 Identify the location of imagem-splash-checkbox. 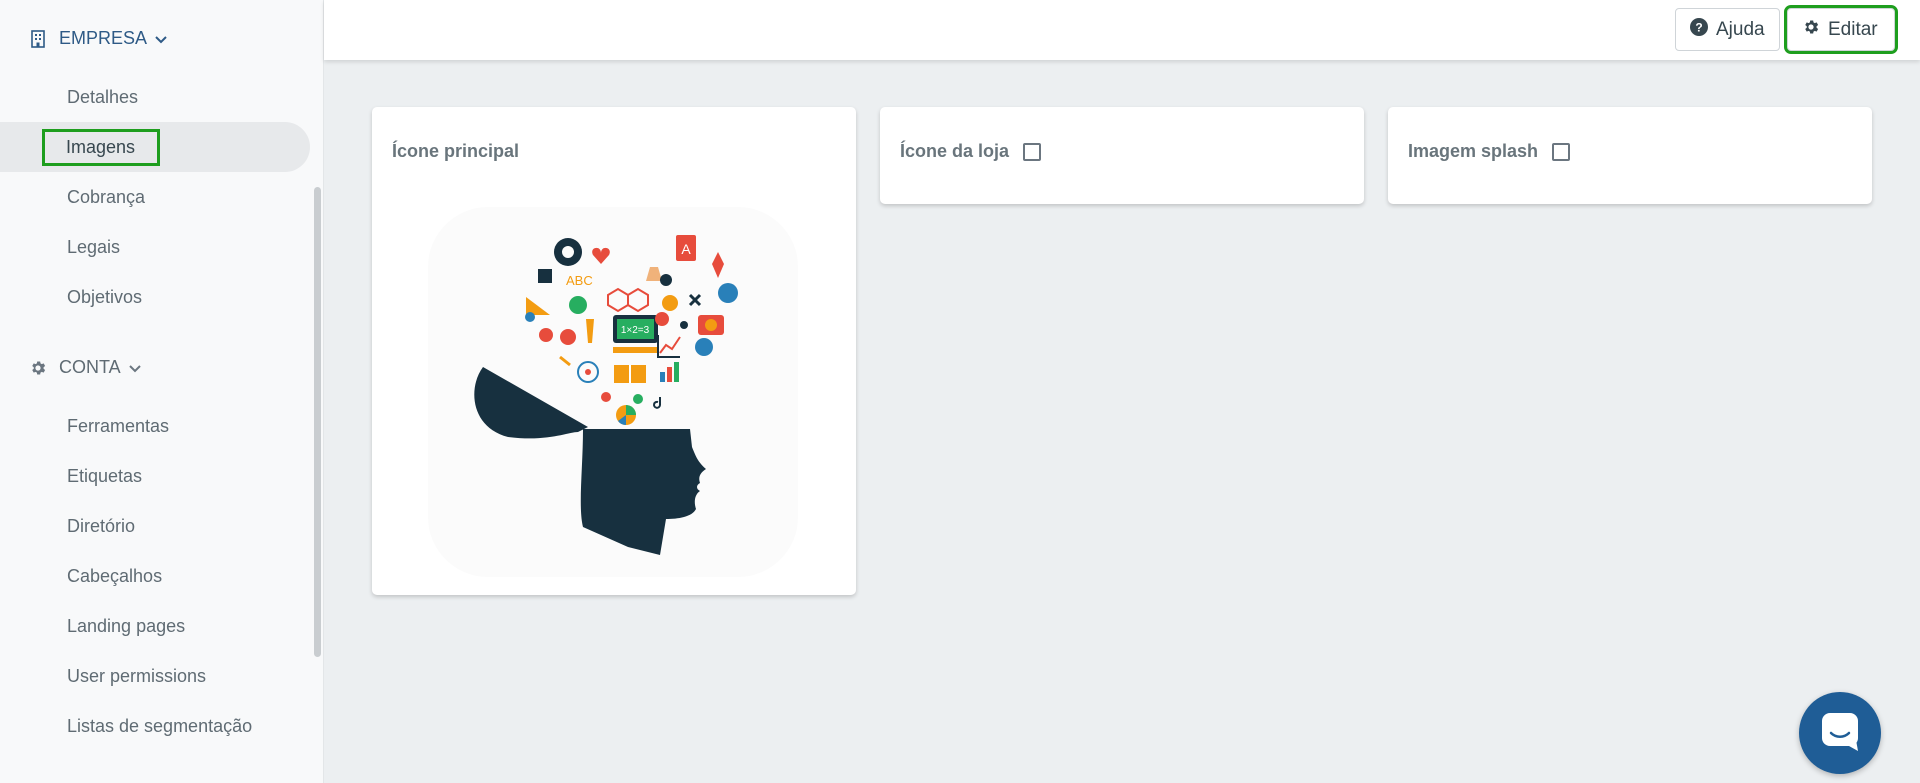
(1561, 151).